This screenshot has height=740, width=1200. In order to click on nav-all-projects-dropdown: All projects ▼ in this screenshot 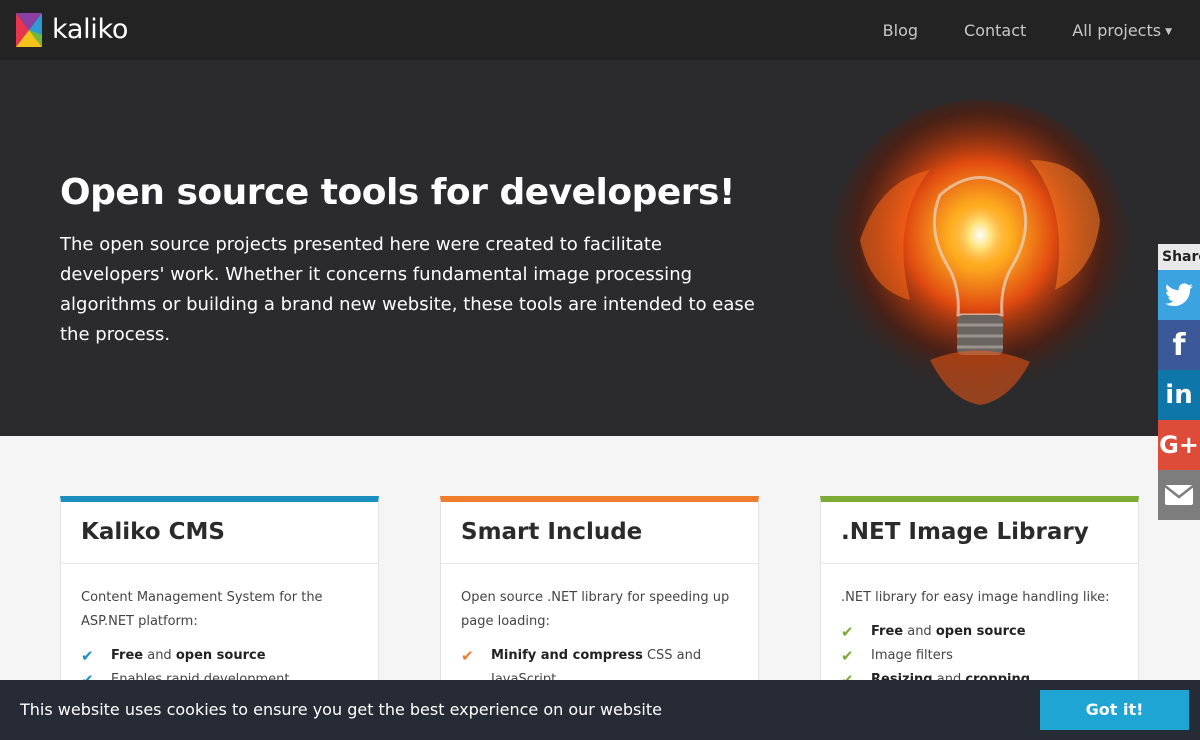, I will do `click(1122, 30)`.